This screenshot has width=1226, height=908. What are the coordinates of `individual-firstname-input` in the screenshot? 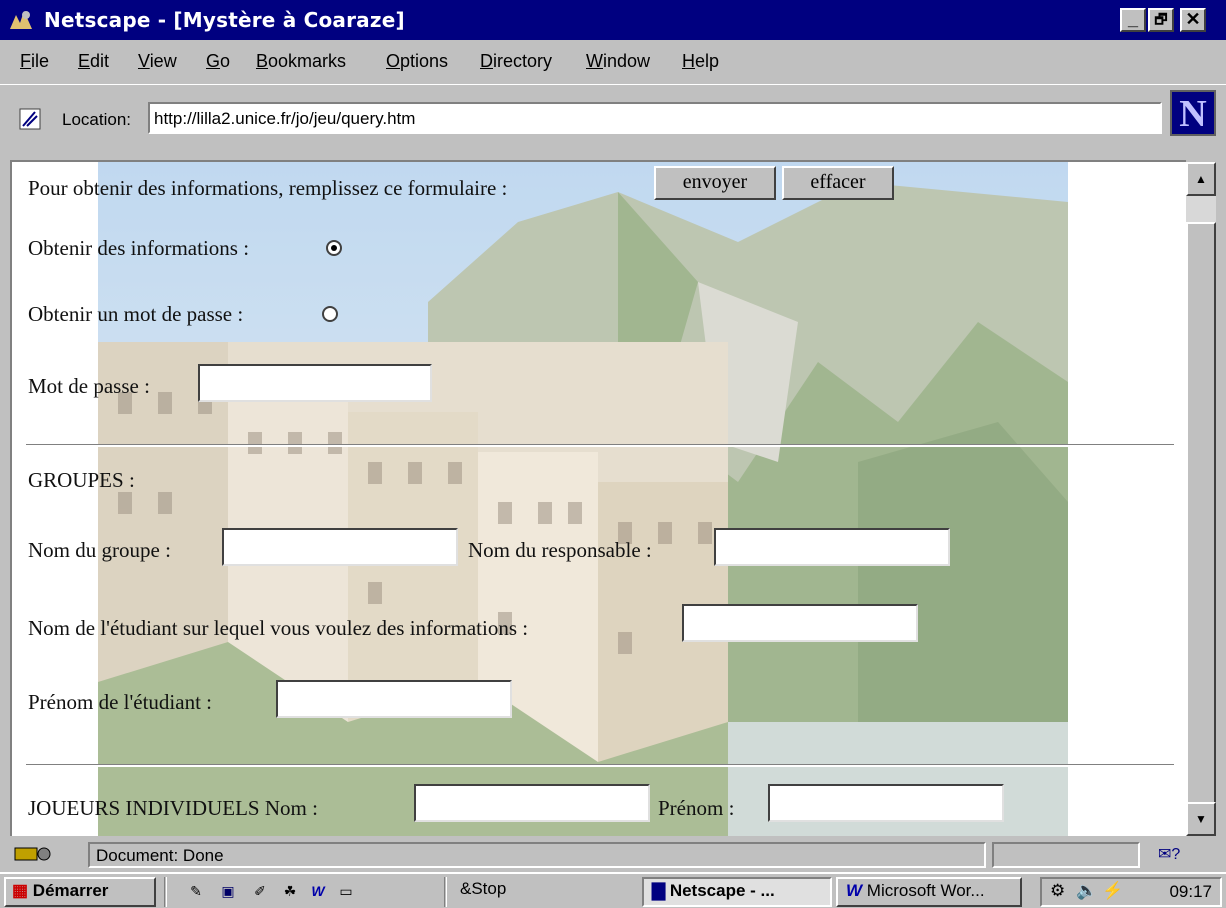 It's located at (886, 803).